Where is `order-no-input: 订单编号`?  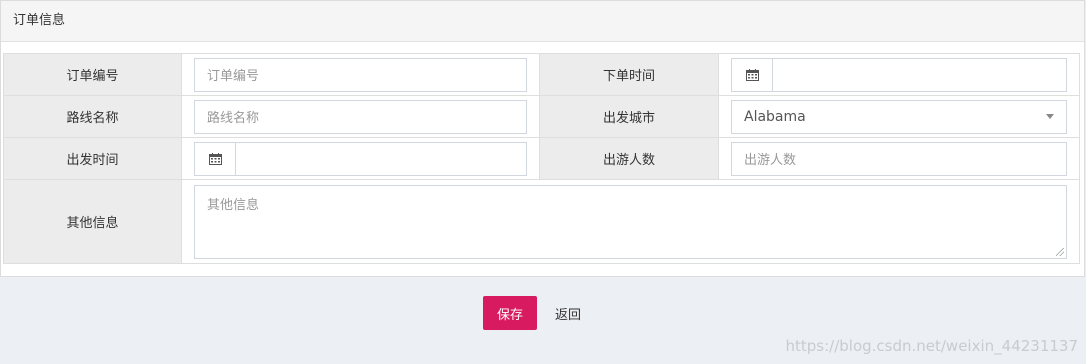
order-no-input: 订单编号 is located at coordinates (360, 74).